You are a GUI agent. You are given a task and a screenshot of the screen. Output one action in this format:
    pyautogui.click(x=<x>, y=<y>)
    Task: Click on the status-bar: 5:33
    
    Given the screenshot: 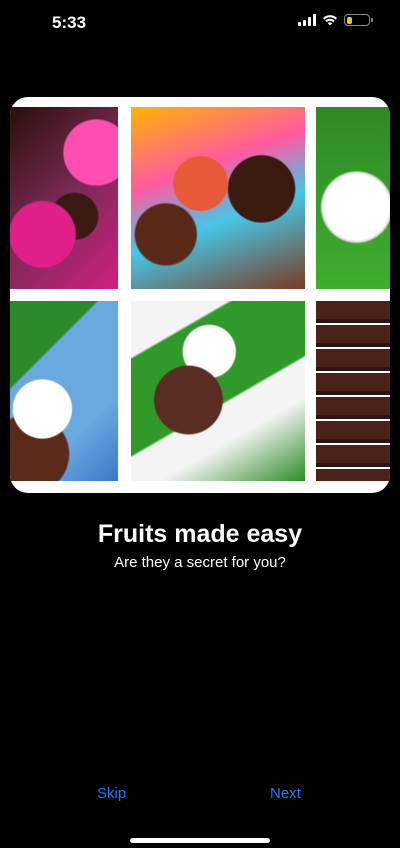 What is the action you would take?
    pyautogui.click(x=200, y=22)
    